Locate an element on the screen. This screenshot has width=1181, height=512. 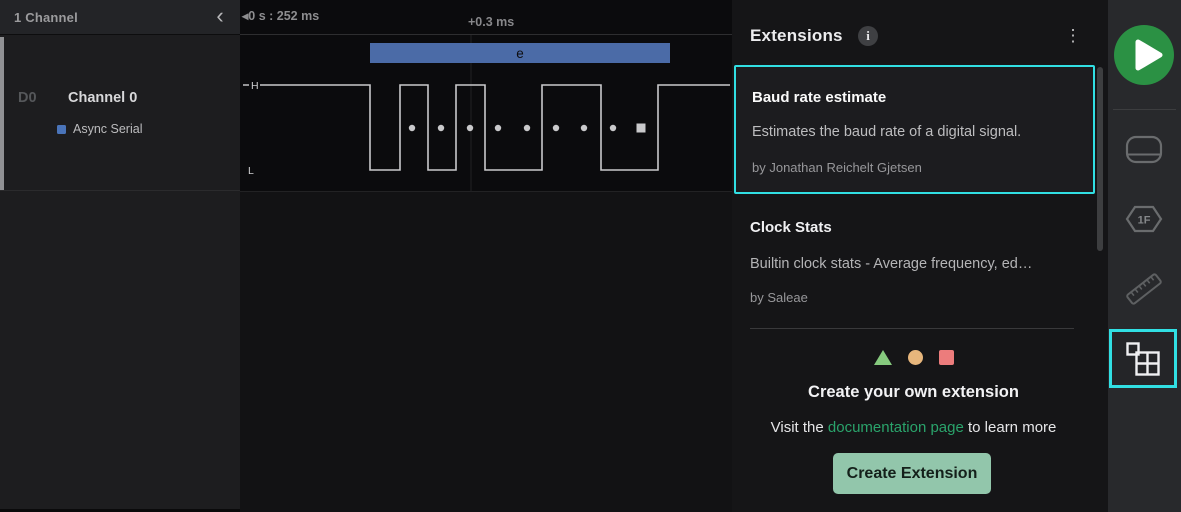
channel-row: D0 Channel 0 Async Serial is located at coordinates (120, 114).